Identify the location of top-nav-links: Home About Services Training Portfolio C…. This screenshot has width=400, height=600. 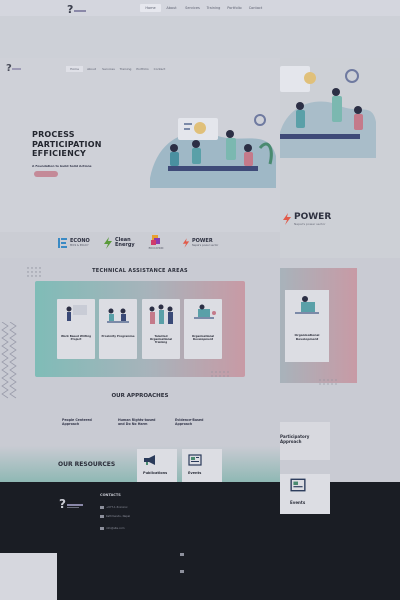
(203, 8).